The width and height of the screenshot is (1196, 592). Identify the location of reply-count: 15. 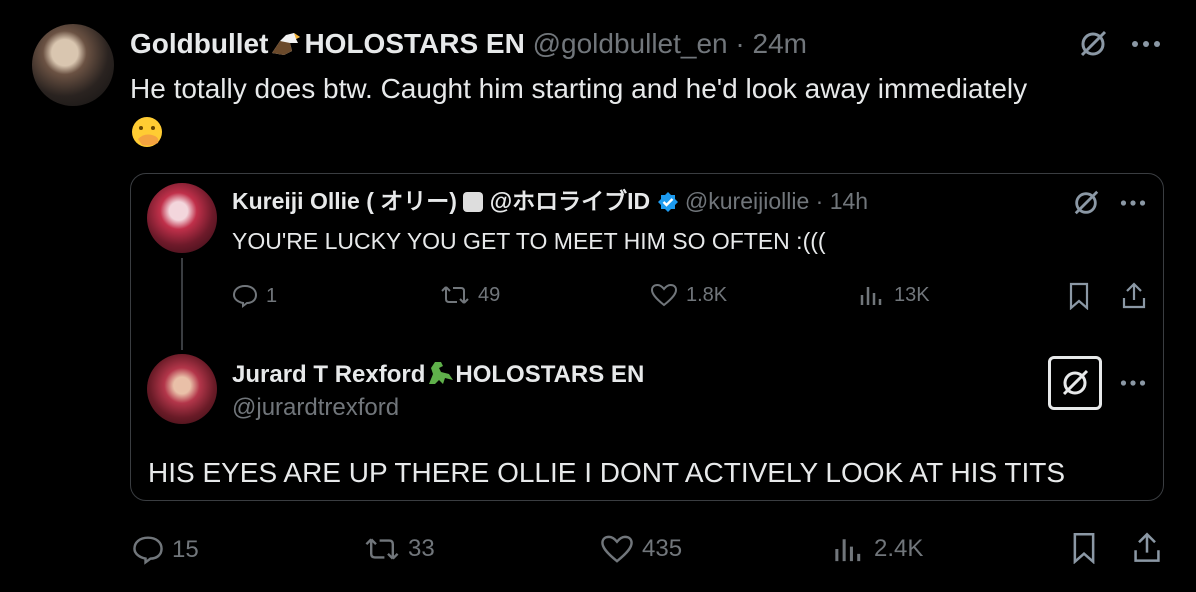
(185, 549).